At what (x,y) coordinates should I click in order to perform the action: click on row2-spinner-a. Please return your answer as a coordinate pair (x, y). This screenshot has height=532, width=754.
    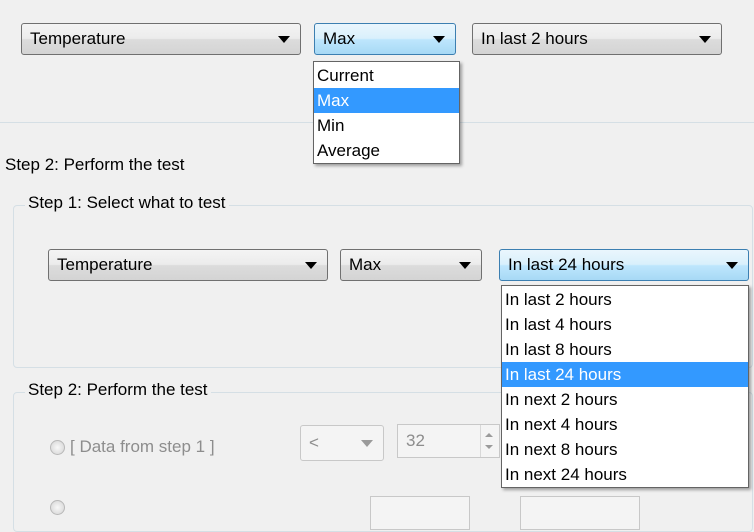
    Looking at the image, I should click on (420, 513).